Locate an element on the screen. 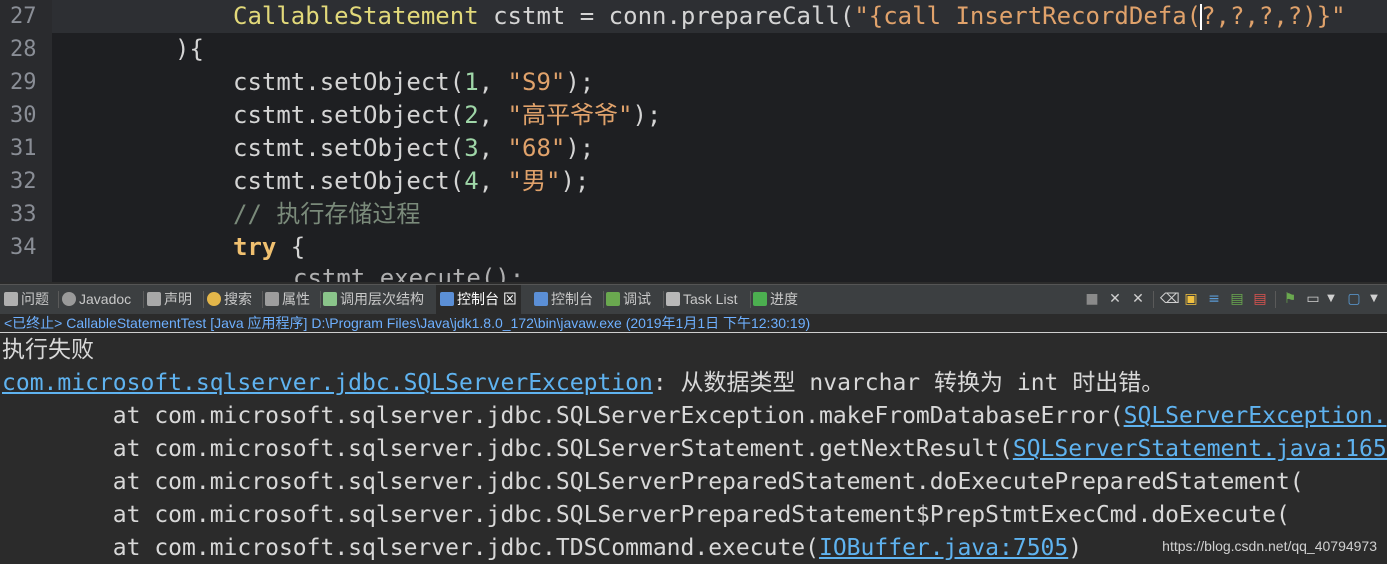 This screenshot has width=1387, height=564. tab-call-hierarchy: 调用层次结构 is located at coordinates (373, 299).